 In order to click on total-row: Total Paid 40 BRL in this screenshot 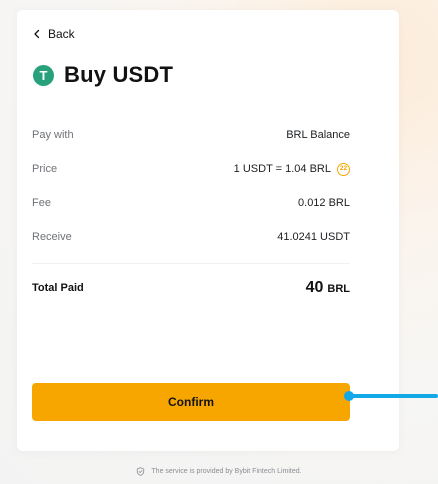, I will do `click(191, 288)`.